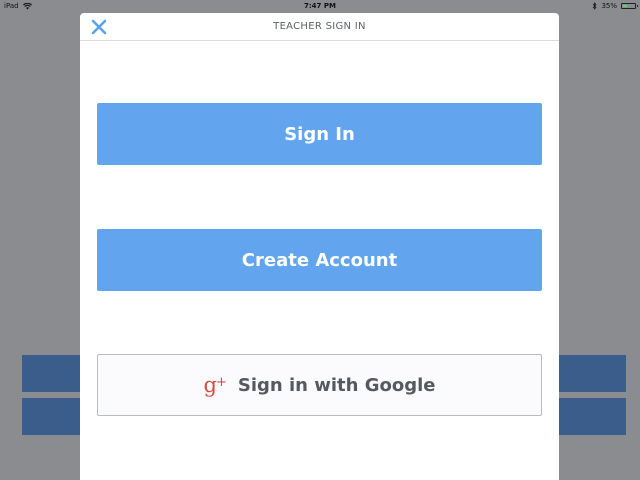 The height and width of the screenshot is (480, 640). I want to click on battery-percent: 35%, so click(609, 6).